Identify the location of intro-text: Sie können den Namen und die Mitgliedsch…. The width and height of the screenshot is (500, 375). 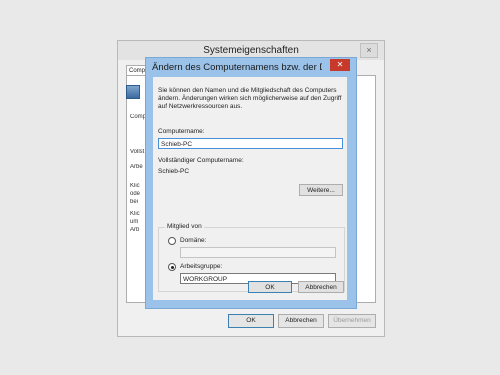
(250, 98).